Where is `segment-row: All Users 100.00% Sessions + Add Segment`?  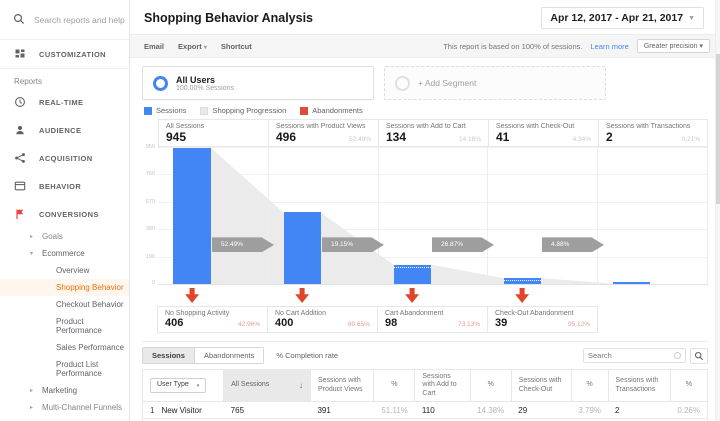
segment-row: All Users 100.00% Sessions + Add Segment is located at coordinates (425, 83).